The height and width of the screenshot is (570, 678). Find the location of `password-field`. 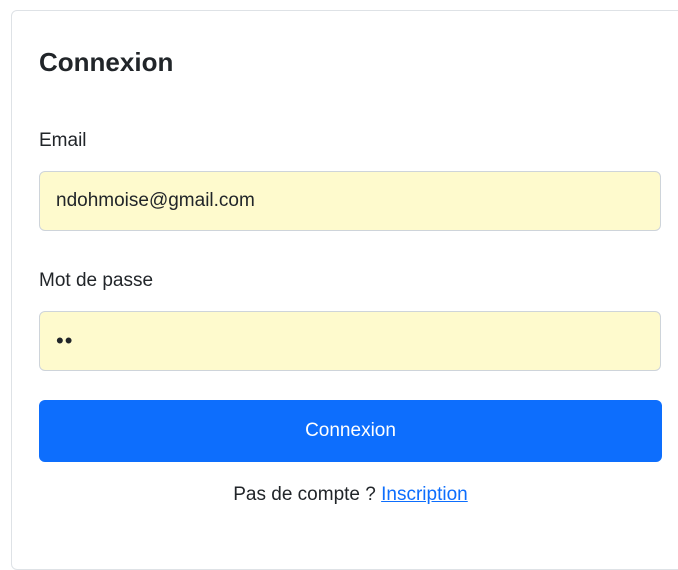

password-field is located at coordinates (350, 341).